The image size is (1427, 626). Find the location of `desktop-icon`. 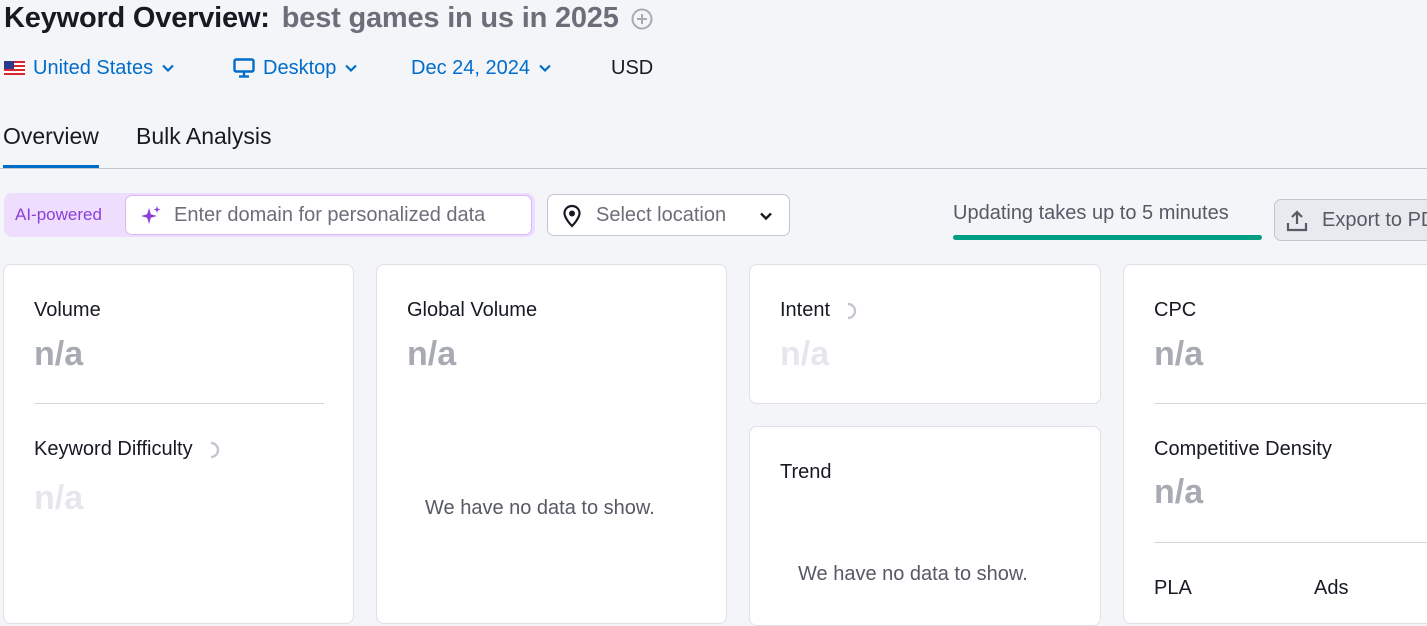

desktop-icon is located at coordinates (244, 68).